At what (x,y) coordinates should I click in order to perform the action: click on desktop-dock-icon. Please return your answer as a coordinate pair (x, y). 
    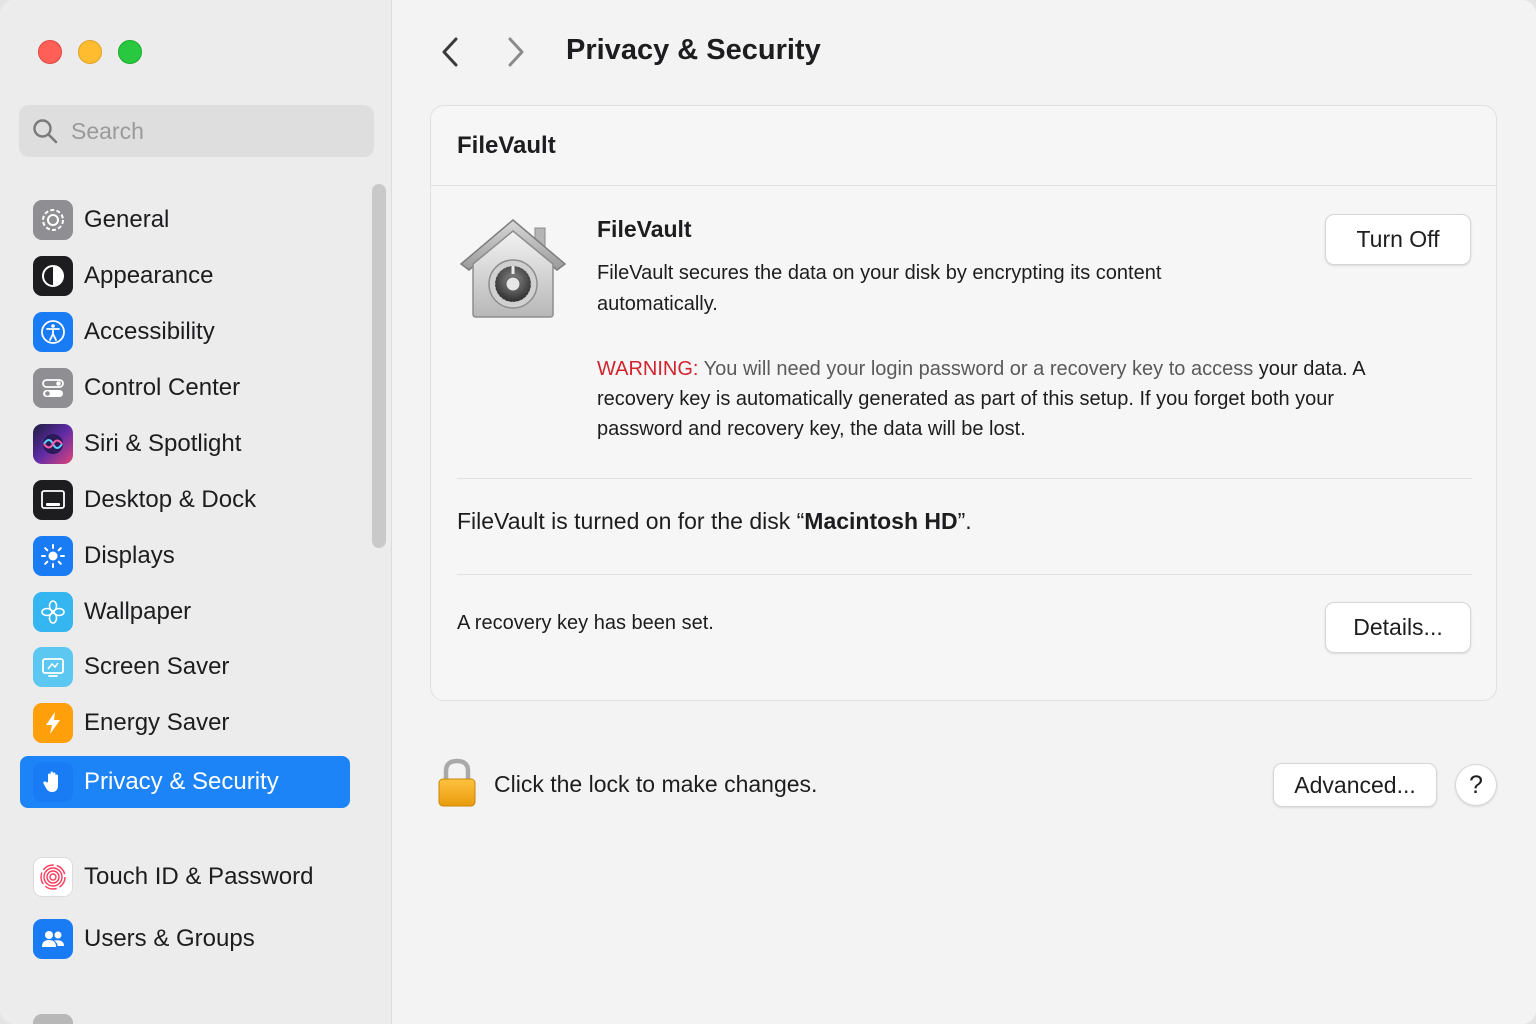
    Looking at the image, I should click on (53, 500).